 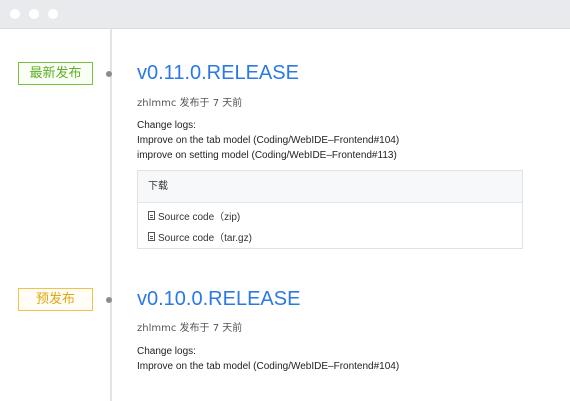 I want to click on latest-release-badge: 最新发布, so click(x=55, y=73).